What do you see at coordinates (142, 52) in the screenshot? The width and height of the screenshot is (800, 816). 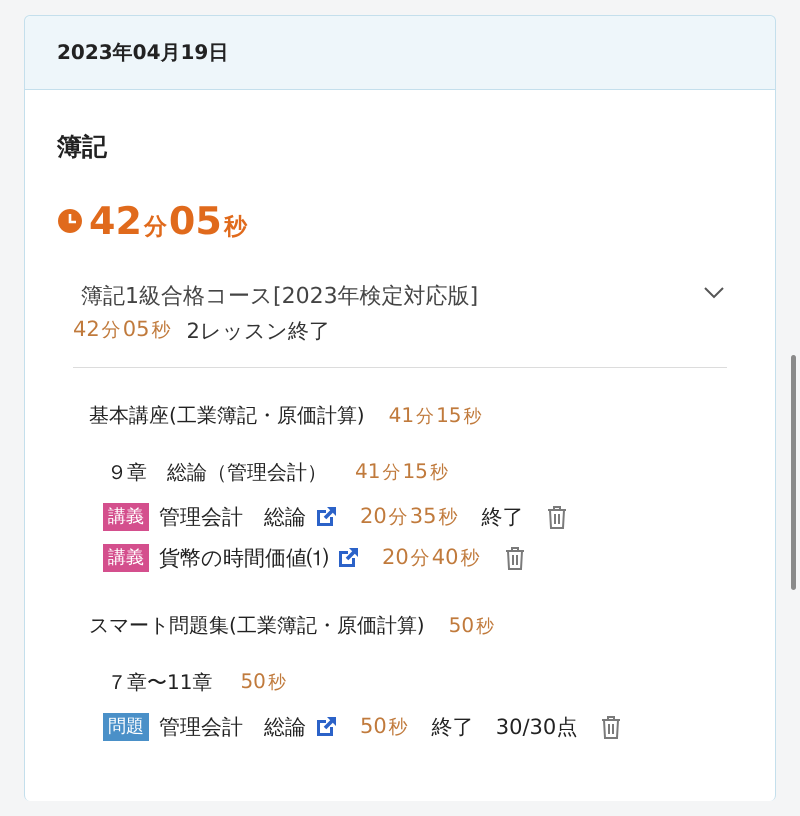 I see `date-label: 2023年04月19日` at bounding box center [142, 52].